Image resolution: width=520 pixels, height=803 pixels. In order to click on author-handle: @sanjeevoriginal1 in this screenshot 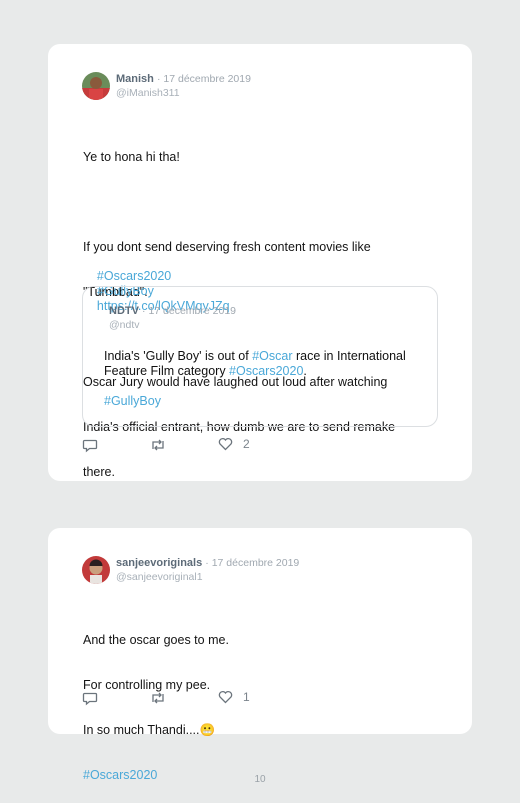, I will do `click(159, 577)`.